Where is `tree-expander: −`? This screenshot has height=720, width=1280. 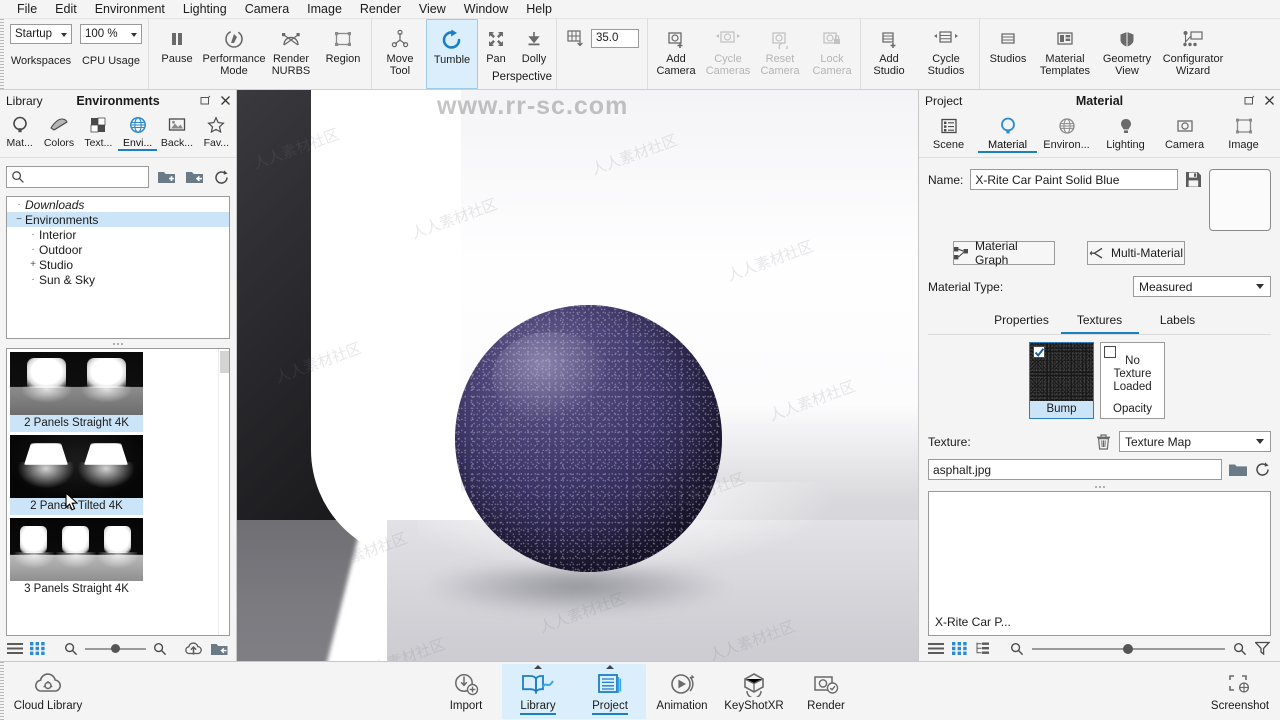
tree-expander: − is located at coordinates (19, 219).